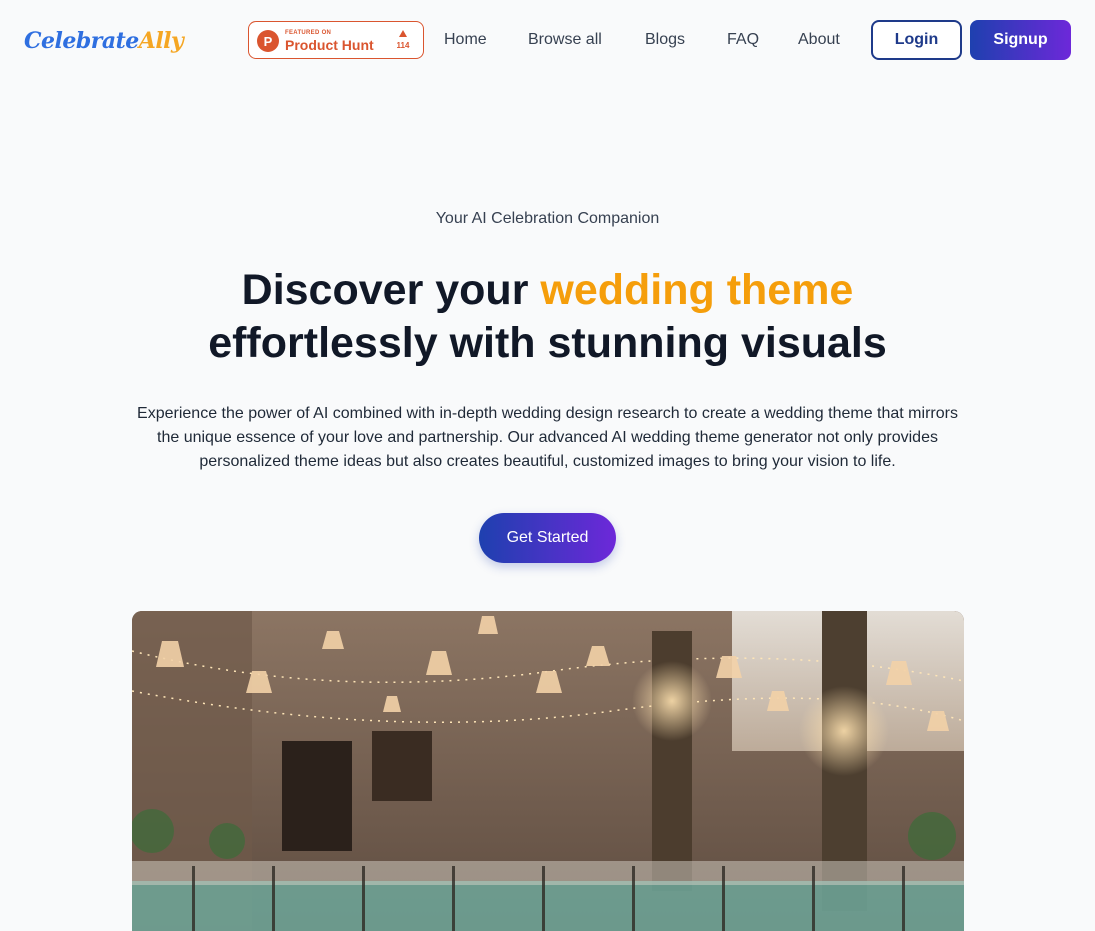 The height and width of the screenshot is (931, 1095). I want to click on product-hunt-featured-label: FEATURED ON, so click(308, 33).